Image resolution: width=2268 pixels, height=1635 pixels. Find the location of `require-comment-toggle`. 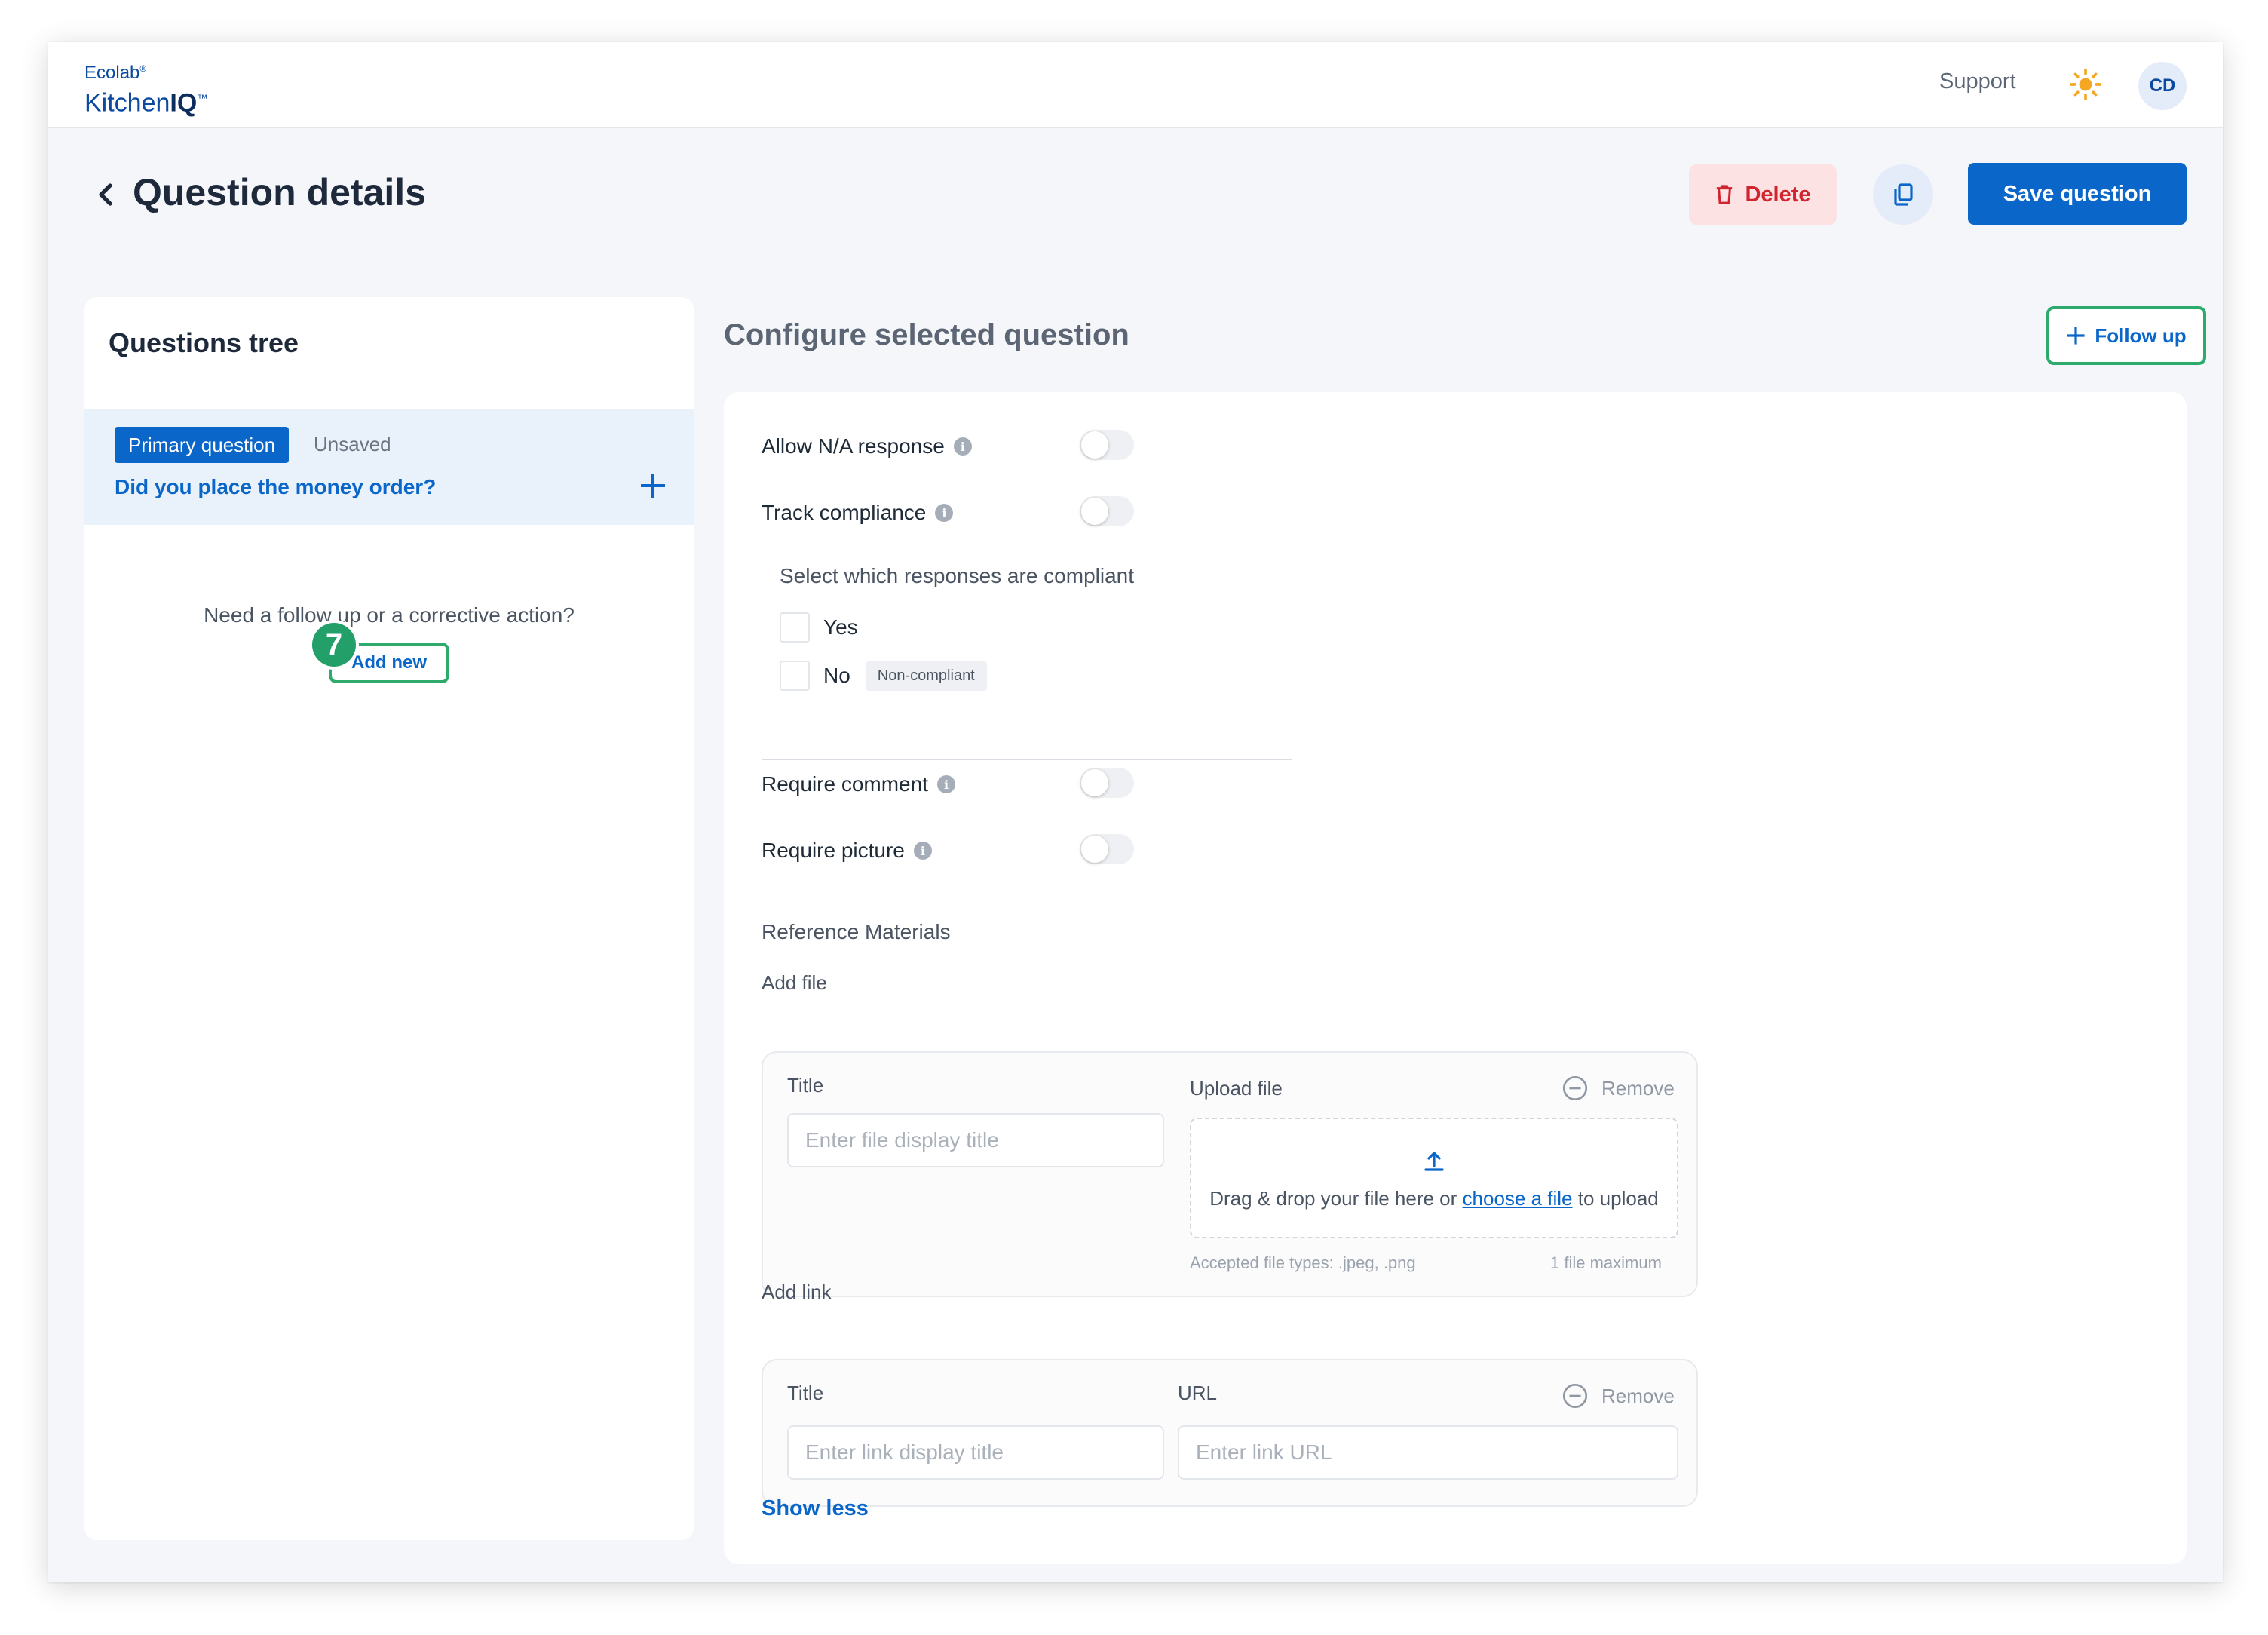

require-comment-toggle is located at coordinates (1107, 783).